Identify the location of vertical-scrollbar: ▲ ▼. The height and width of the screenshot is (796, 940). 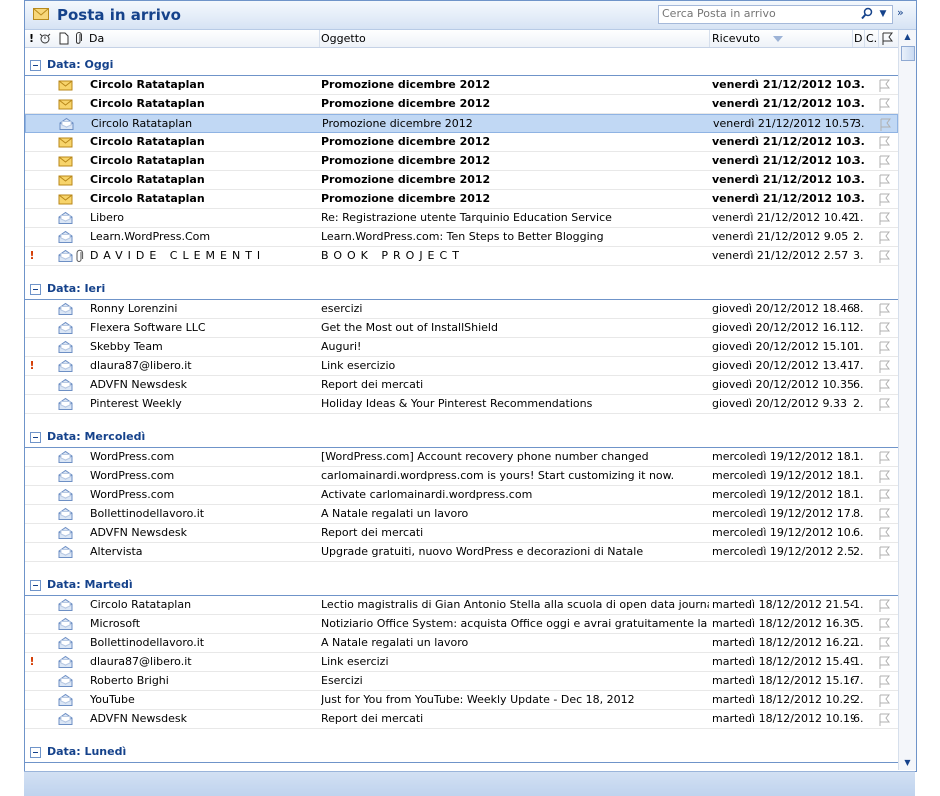
(907, 400).